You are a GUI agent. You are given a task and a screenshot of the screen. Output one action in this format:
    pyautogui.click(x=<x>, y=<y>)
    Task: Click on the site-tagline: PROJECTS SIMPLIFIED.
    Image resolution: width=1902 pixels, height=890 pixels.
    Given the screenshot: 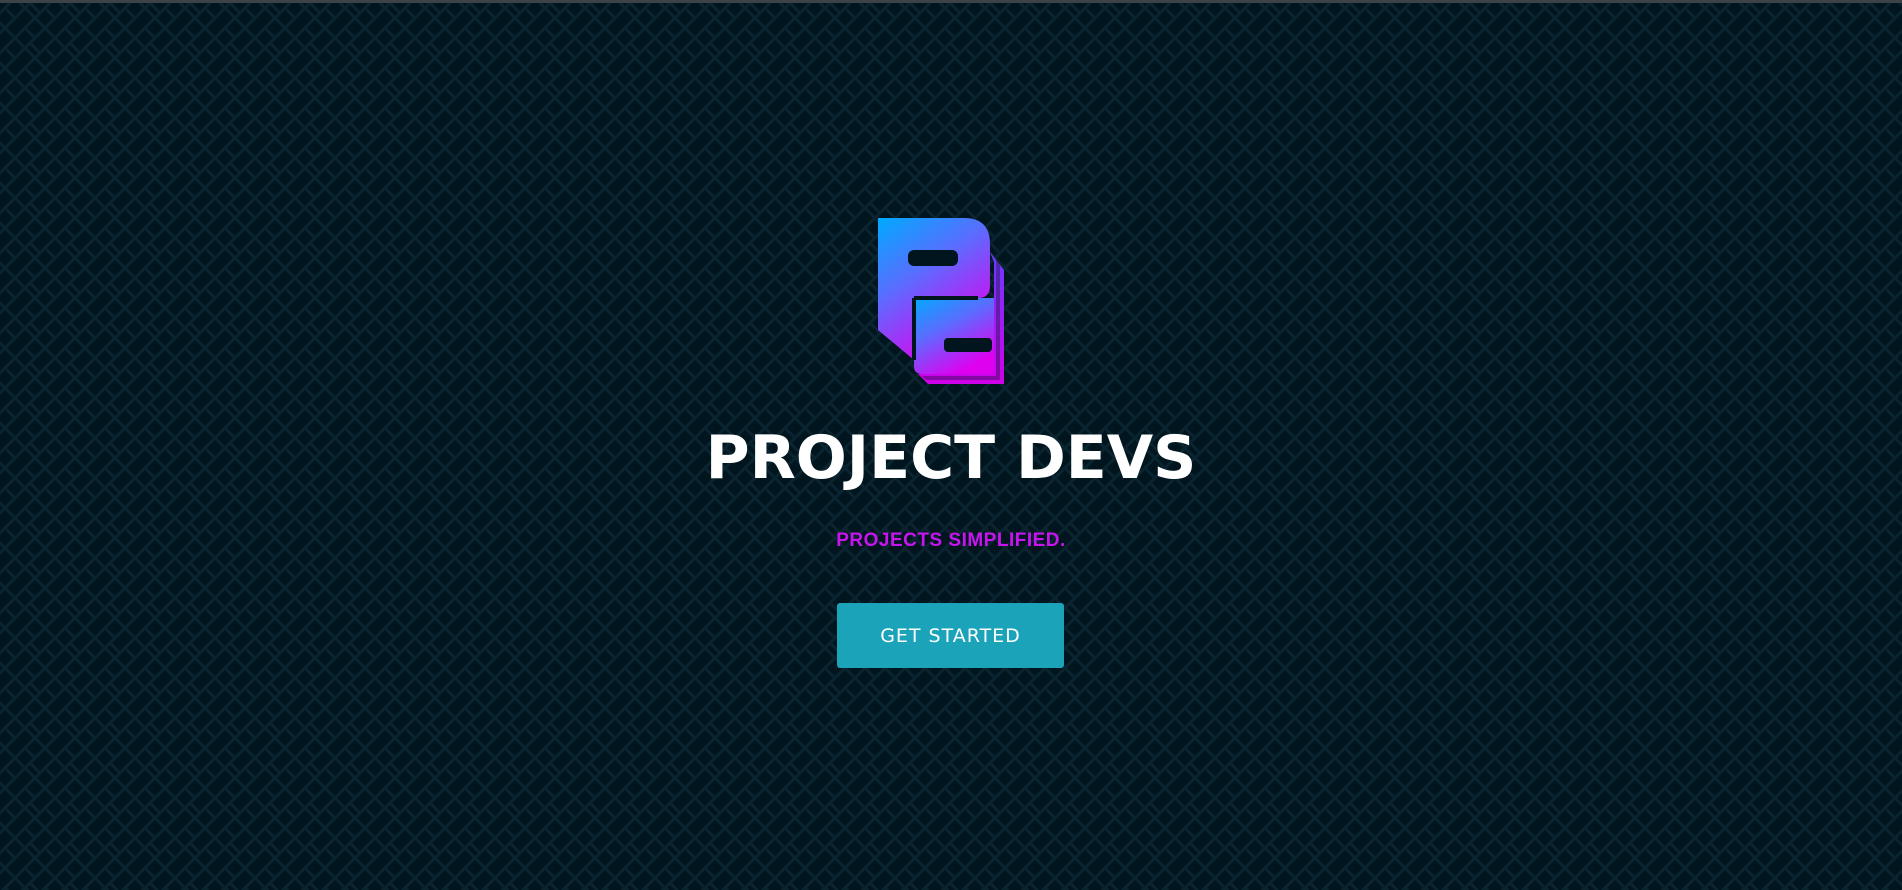 What is the action you would take?
    pyautogui.click(x=951, y=540)
    